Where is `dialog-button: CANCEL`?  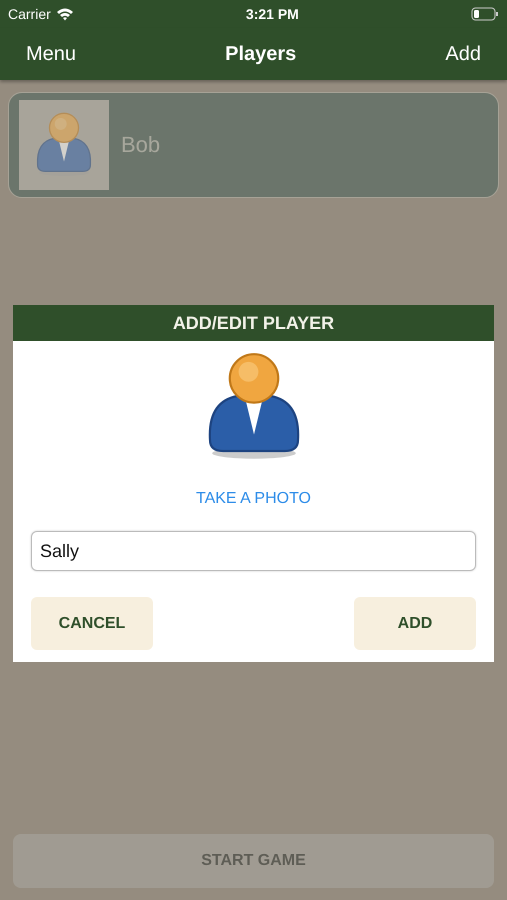 dialog-button: CANCEL is located at coordinates (92, 623).